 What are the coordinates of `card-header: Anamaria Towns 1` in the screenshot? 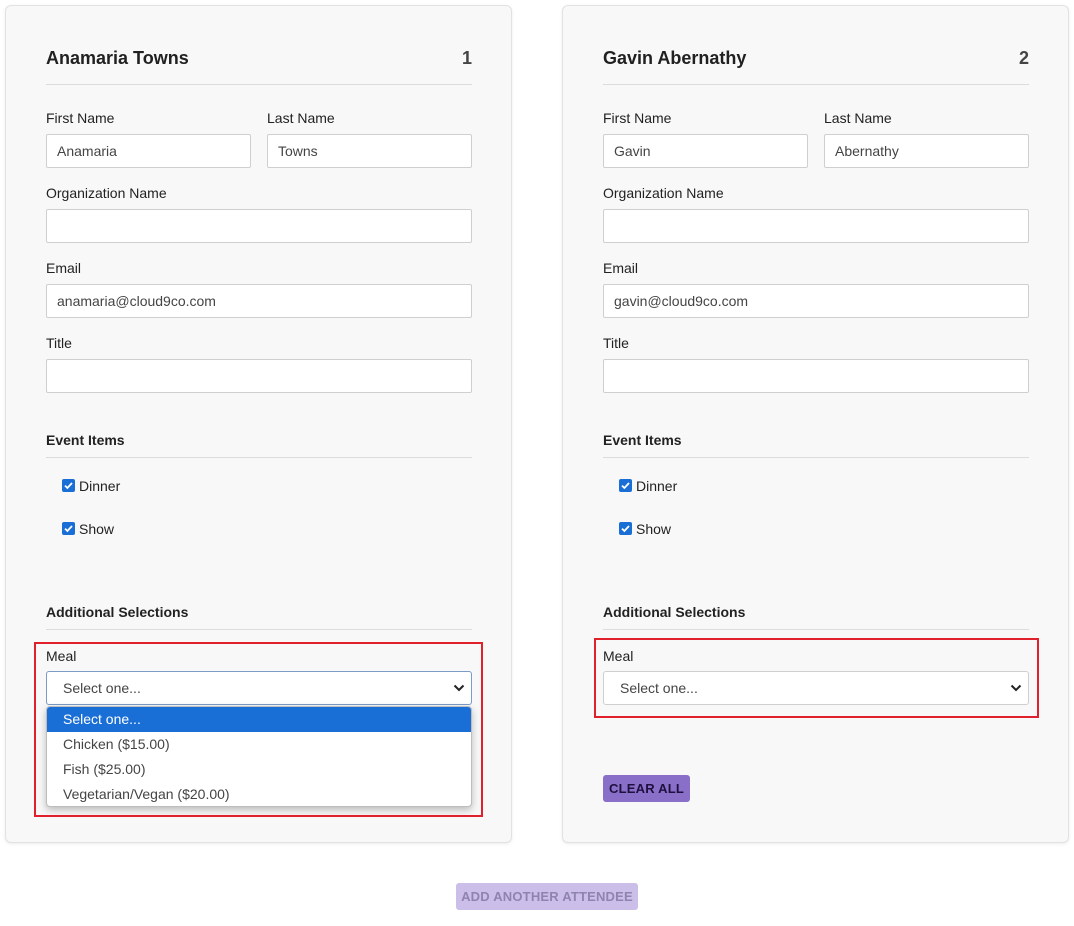 It's located at (259, 66).